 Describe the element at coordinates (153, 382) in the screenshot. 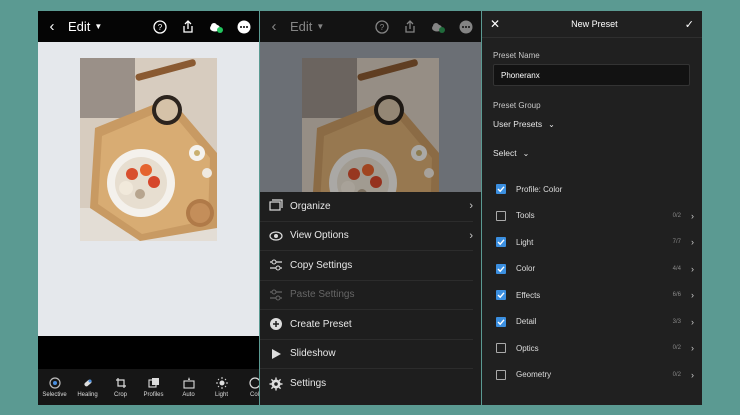

I see `profiles-icon` at that location.